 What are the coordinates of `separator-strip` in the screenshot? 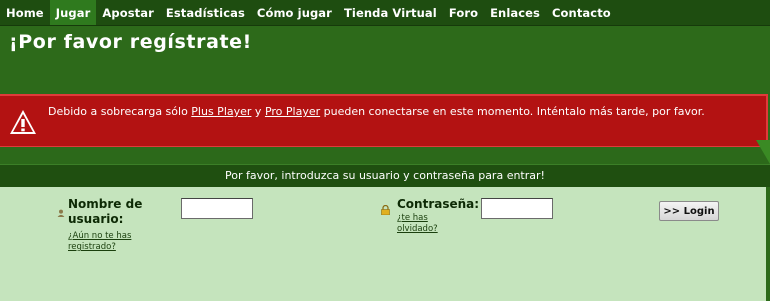 It's located at (385, 155).